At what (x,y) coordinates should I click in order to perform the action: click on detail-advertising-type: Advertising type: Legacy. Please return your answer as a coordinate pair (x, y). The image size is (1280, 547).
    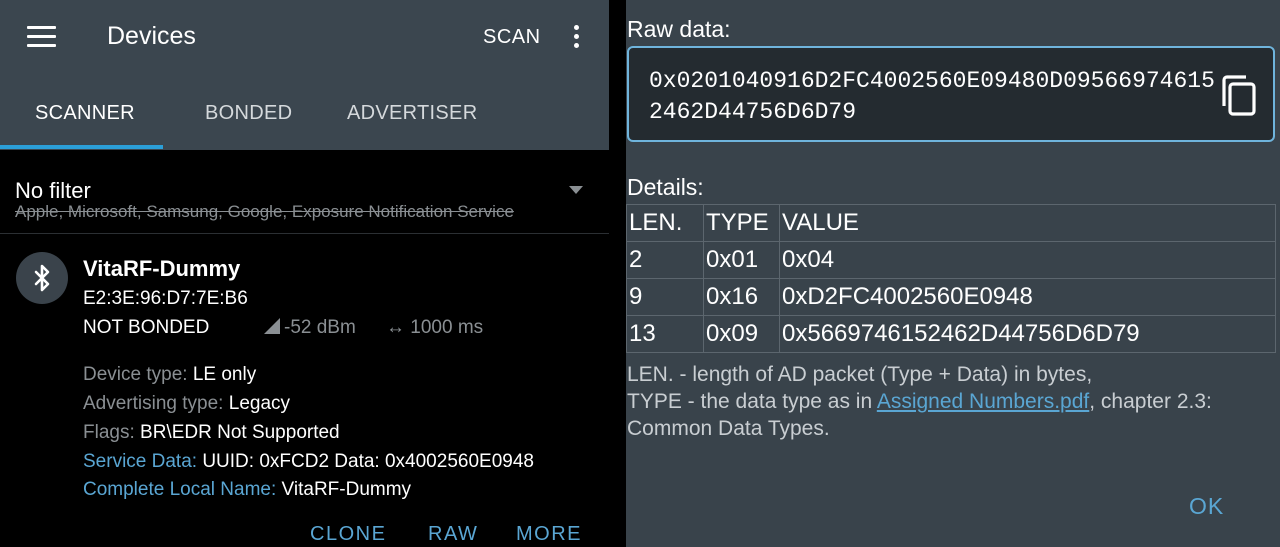
    Looking at the image, I should click on (186, 404).